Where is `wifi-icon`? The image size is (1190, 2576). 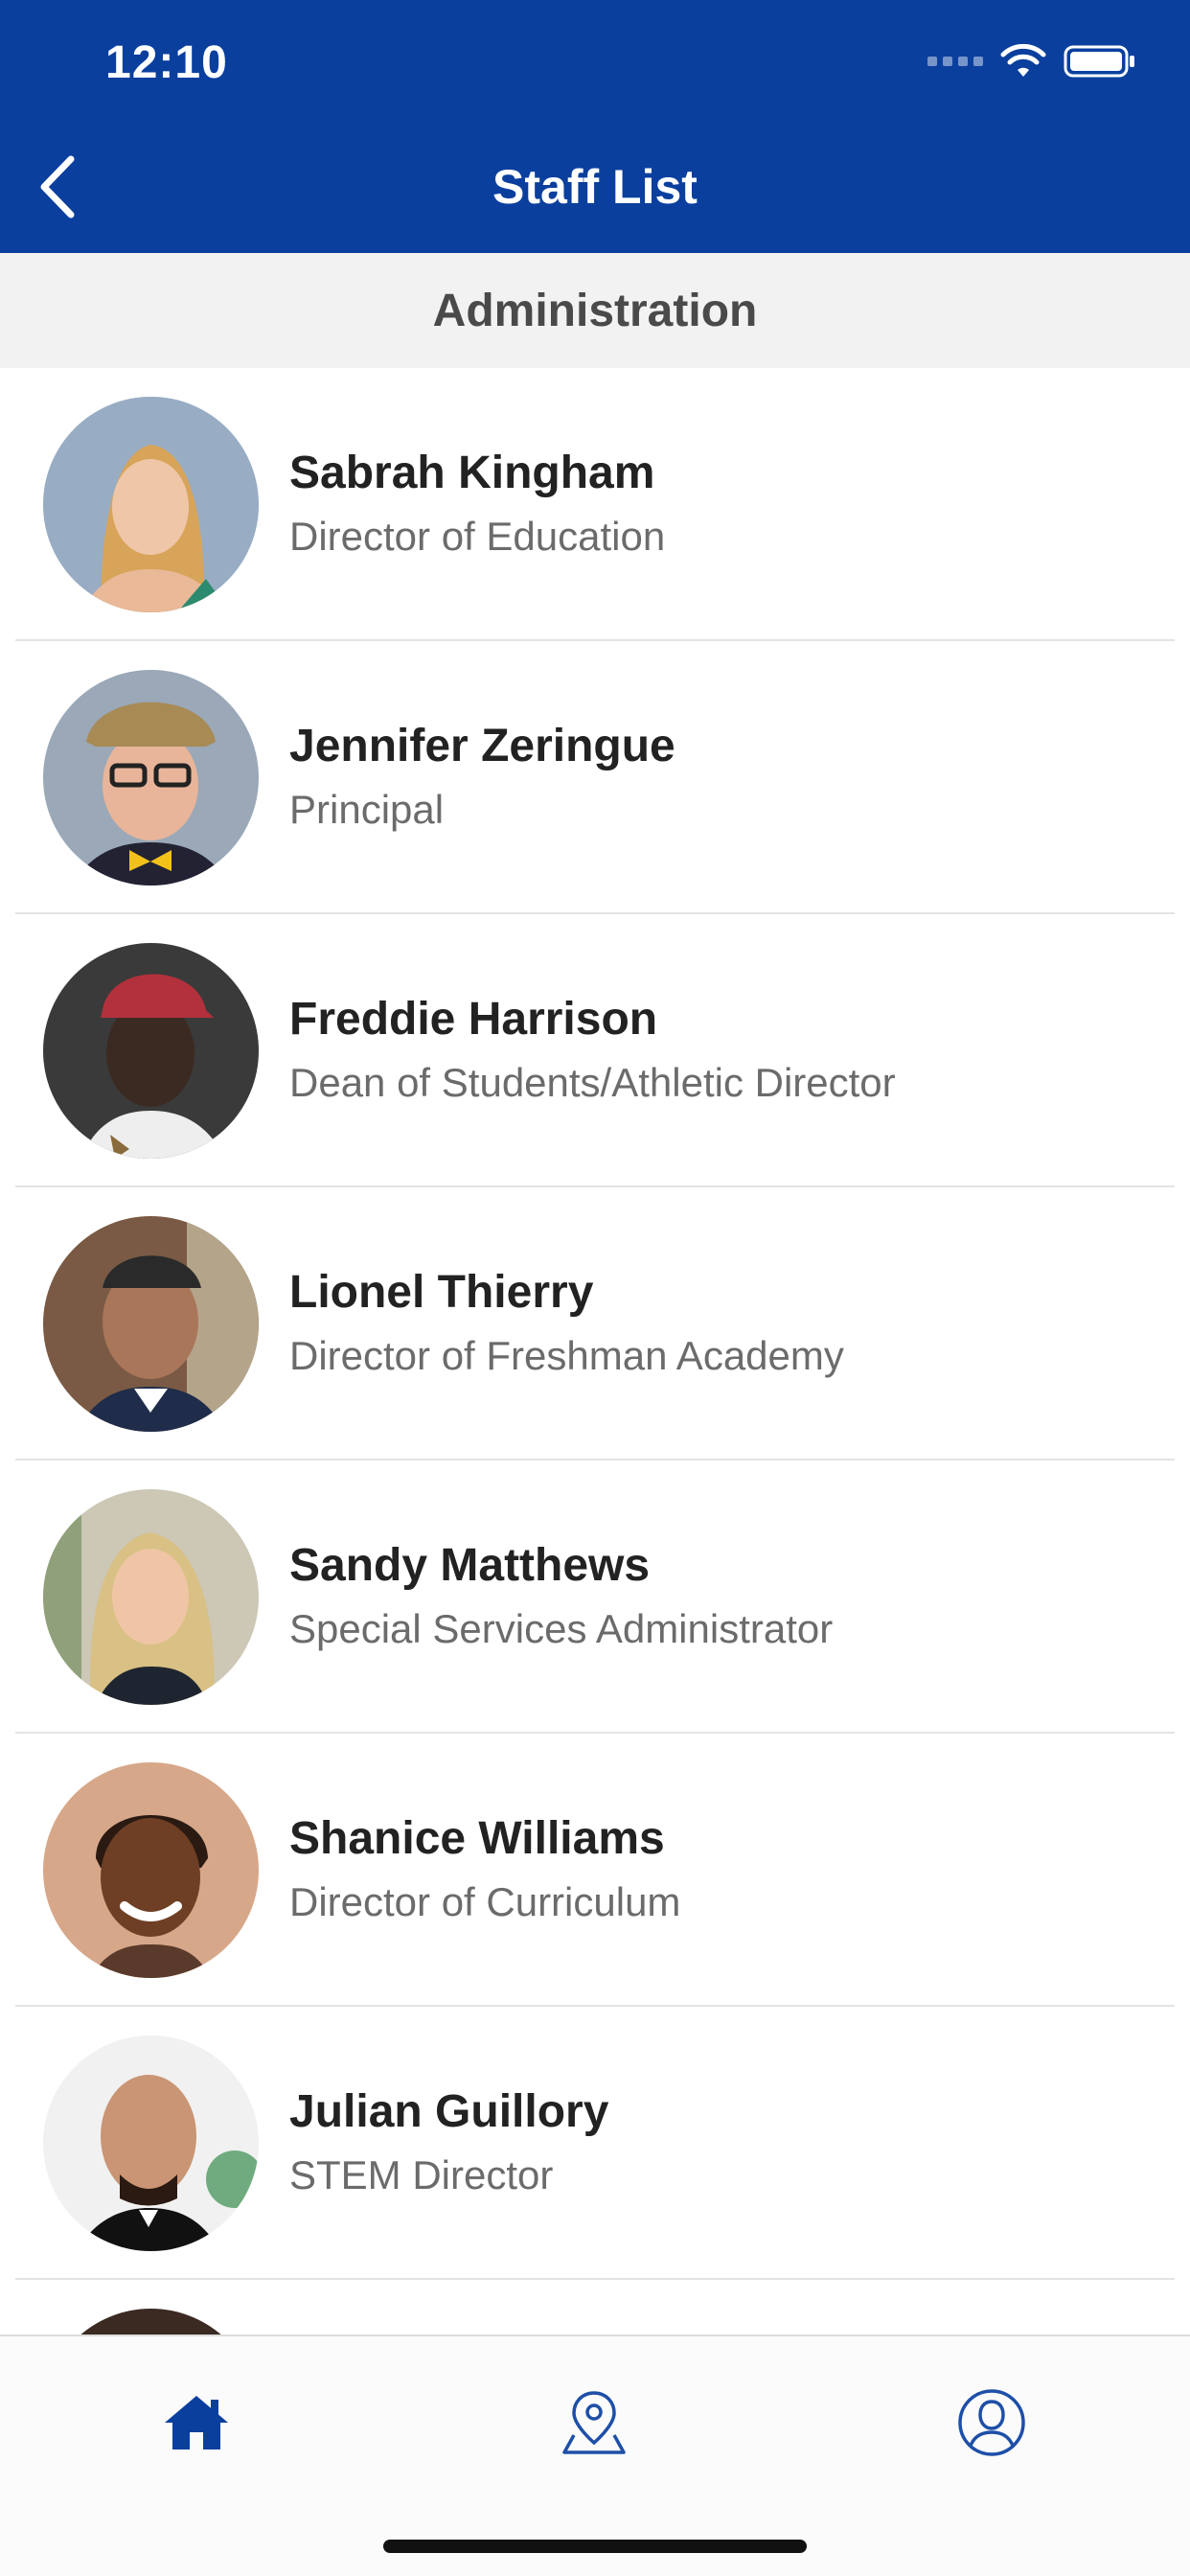
wifi-icon is located at coordinates (1023, 62).